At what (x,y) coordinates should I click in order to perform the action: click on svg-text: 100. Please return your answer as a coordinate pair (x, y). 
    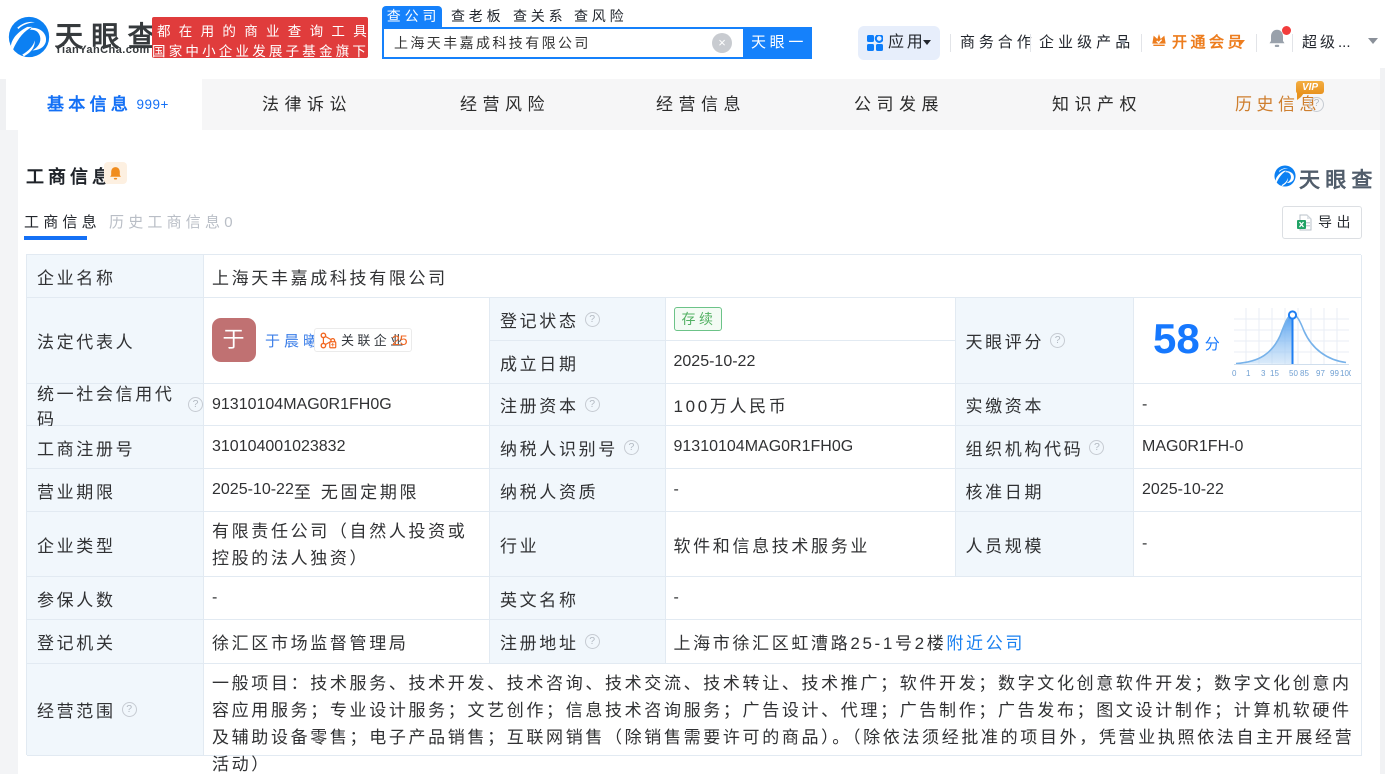
    Looking at the image, I should click on (1345, 373).